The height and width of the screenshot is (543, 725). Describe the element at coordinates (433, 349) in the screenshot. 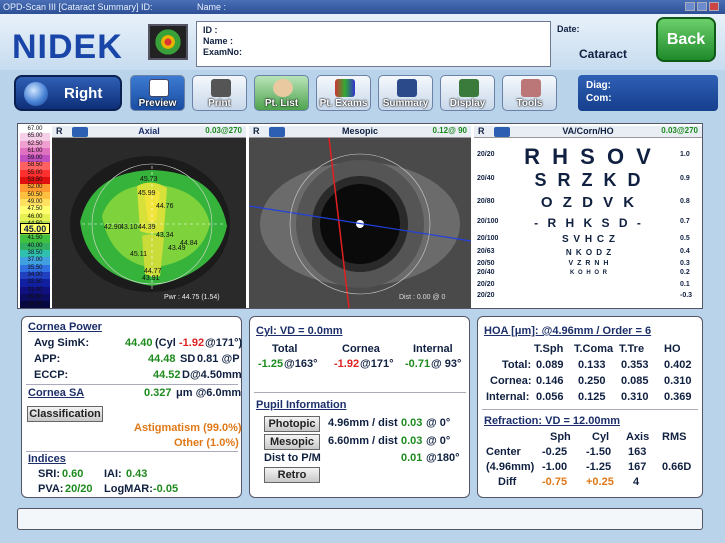

I see `cyl-header-internal: Internal` at that location.